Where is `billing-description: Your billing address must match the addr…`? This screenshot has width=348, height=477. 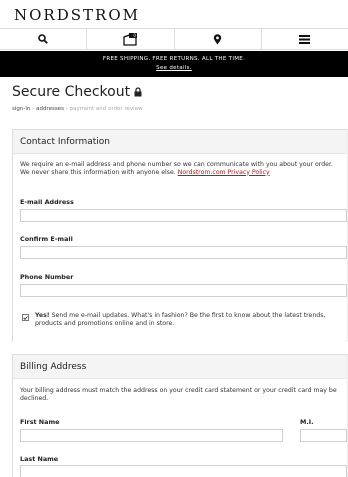
billing-description: Your billing address must match the addr… is located at coordinates (178, 394).